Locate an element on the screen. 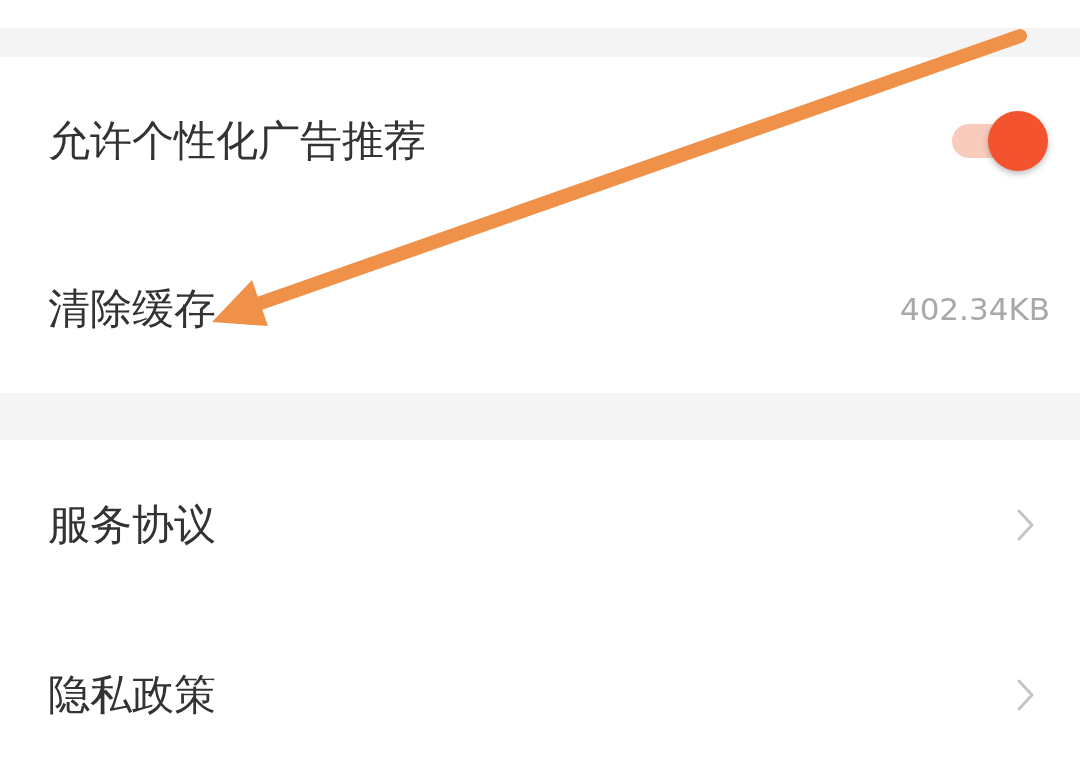 This screenshot has width=1080, height=775. setting-label: 服务协议 is located at coordinates (132, 525).